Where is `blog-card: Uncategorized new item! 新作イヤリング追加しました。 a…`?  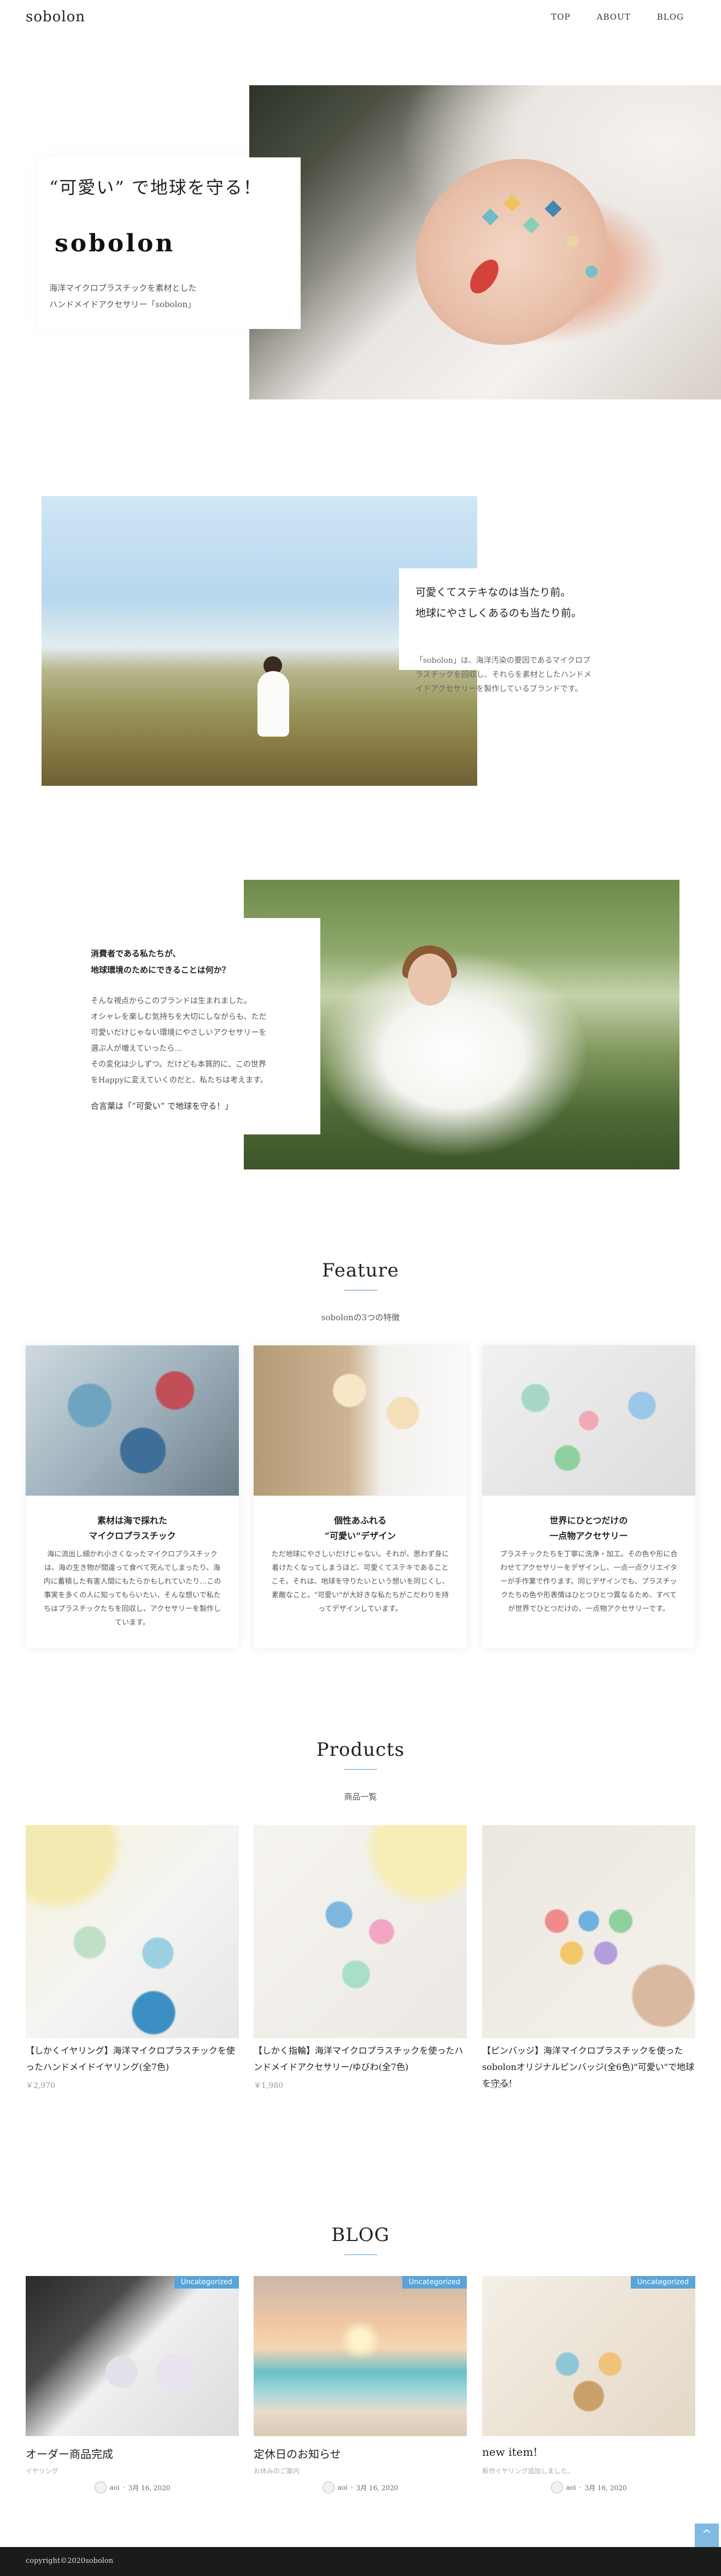
blog-card: Uncategorized new item! 新作イヤリング追加しました。 a… is located at coordinates (588, 2391).